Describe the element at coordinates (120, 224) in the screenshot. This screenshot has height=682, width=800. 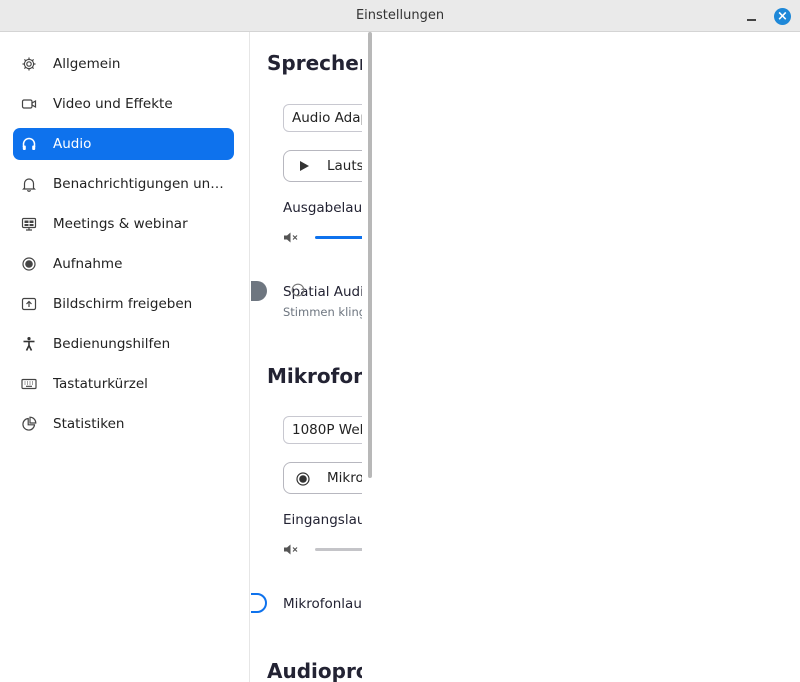
I see `sidebar-item-label: Meetings & webinar` at that location.